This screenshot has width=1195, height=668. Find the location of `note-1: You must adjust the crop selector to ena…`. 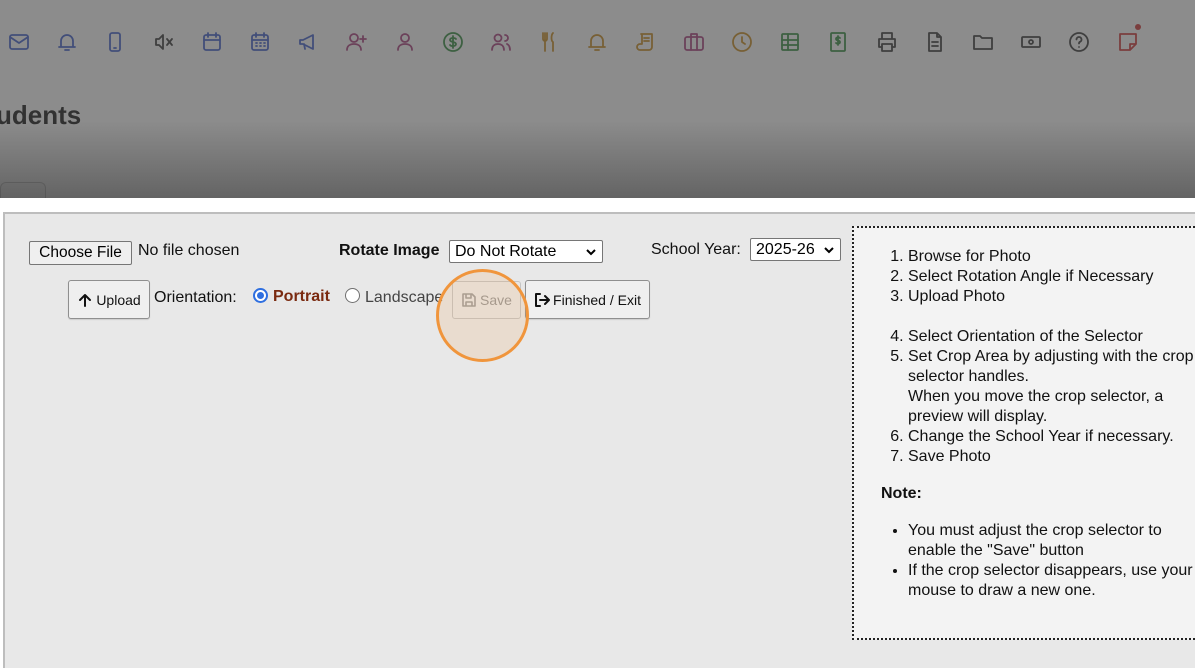

note-1: You must adjust the crop selector to ena… is located at coordinates (1051, 541).